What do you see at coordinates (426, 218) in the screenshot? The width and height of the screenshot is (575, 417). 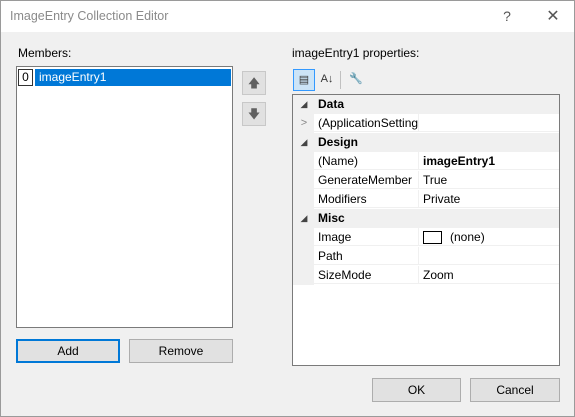 I see `category-misc: ◢ Misc` at bounding box center [426, 218].